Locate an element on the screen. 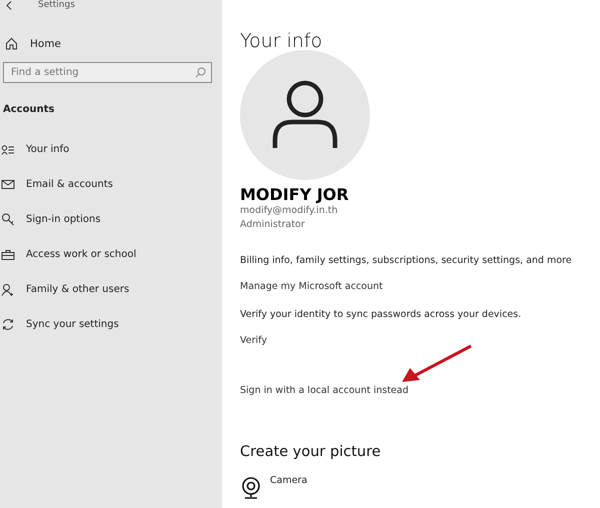 Image resolution: width=600 pixels, height=508 pixels. section-heading: Accounts is located at coordinates (29, 109).